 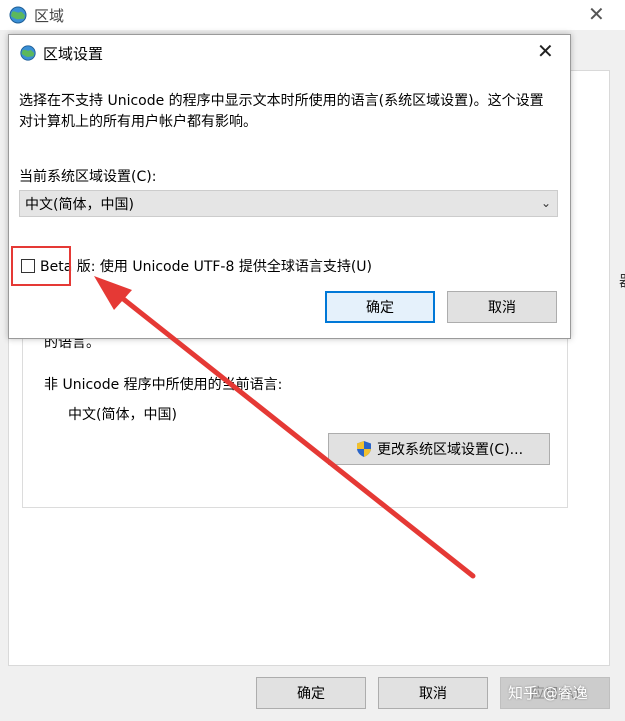 I want to click on watermark-text: 知乎 @睿逸, so click(x=548, y=693).